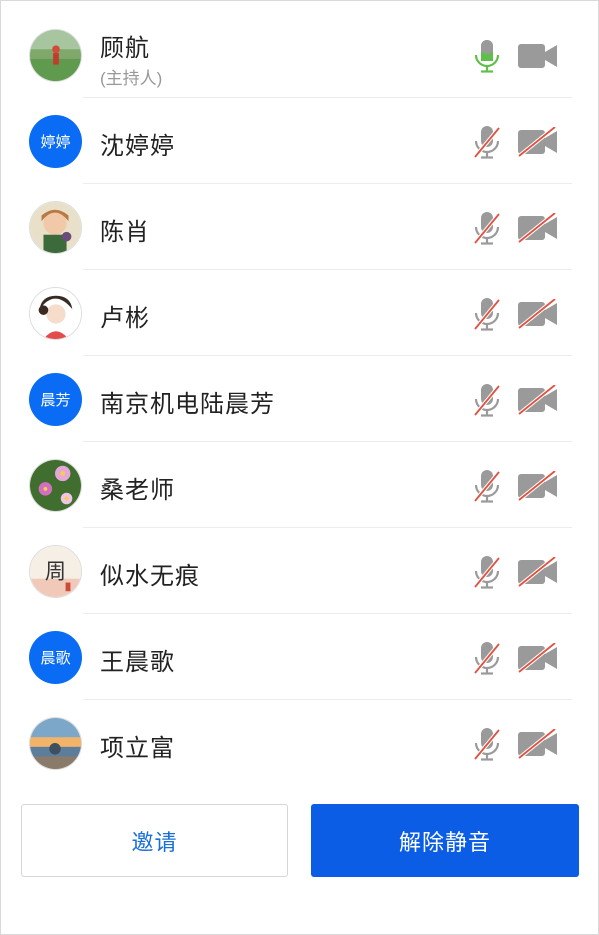 This screenshot has height=935, width=599. I want to click on participant-name: 卢彬, so click(125, 318).